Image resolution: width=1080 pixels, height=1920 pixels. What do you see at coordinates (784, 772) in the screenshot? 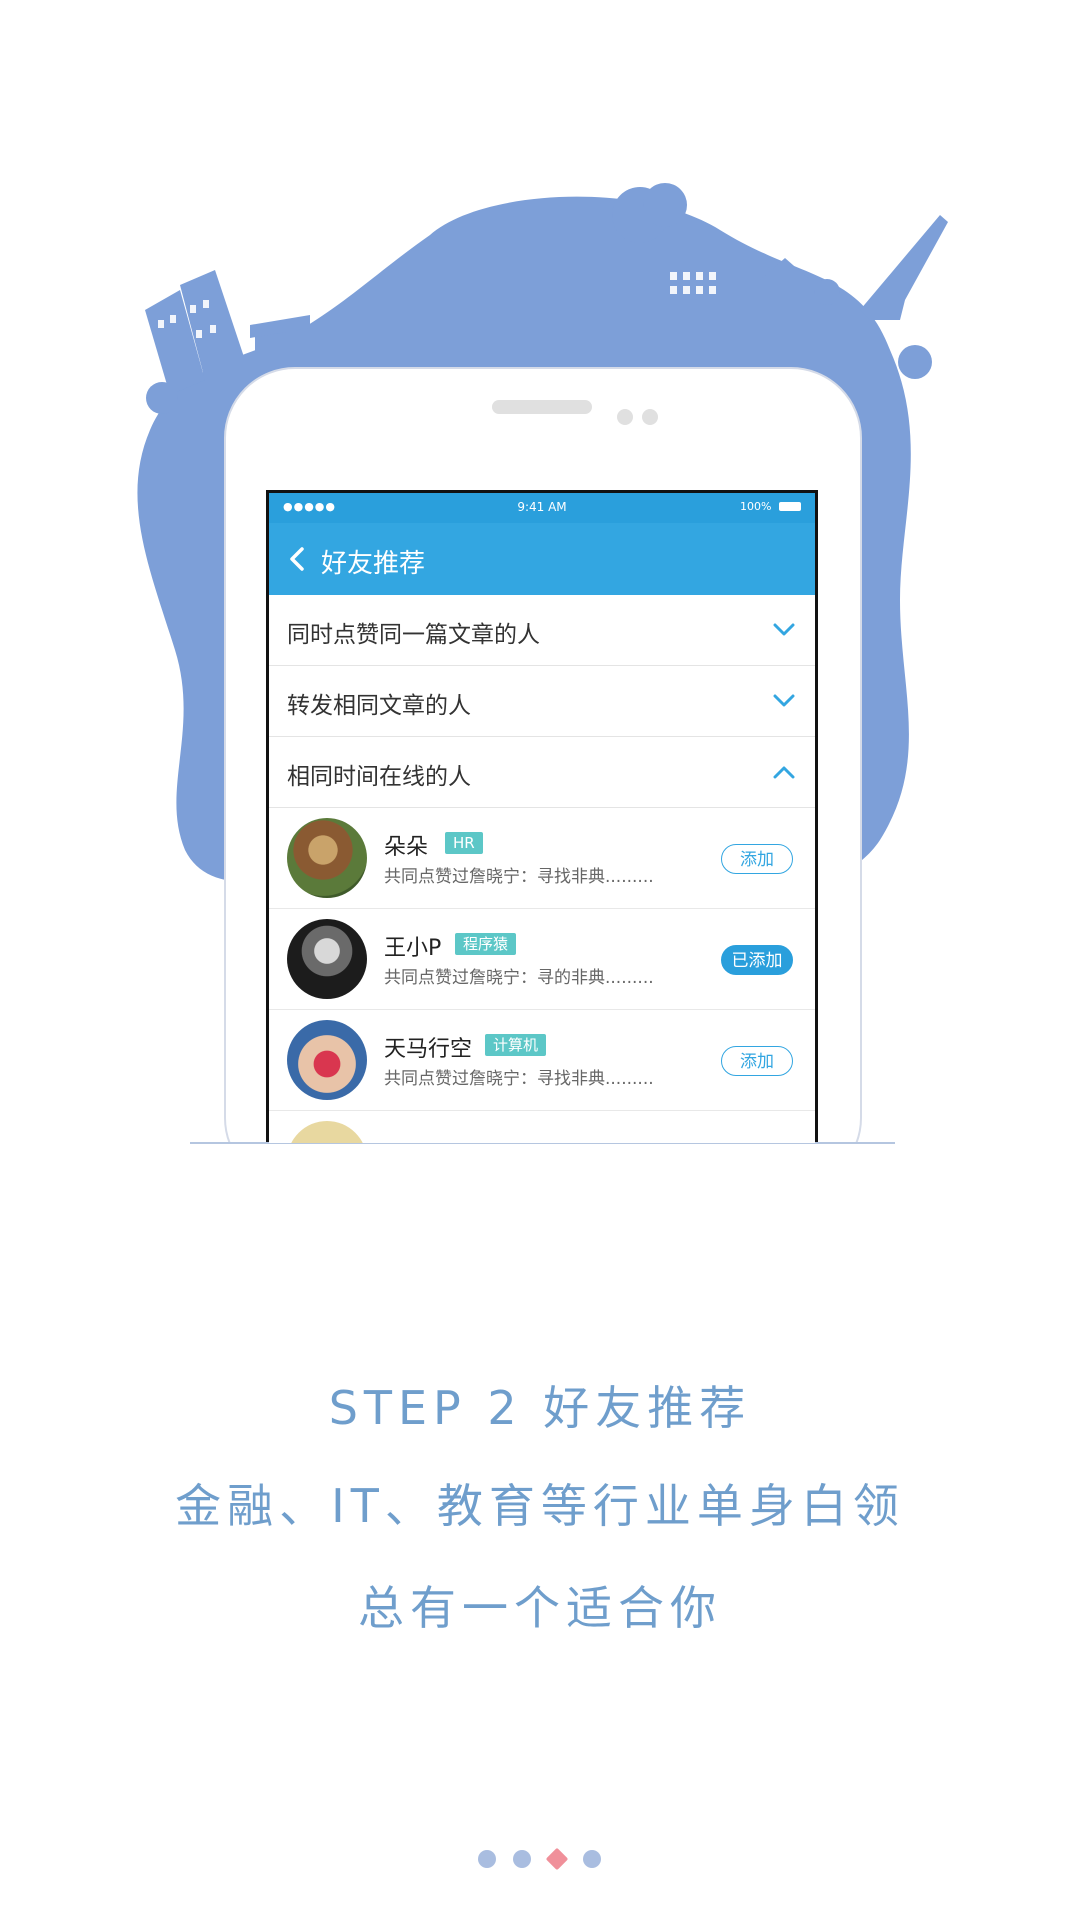
I see `chevron-up-icon` at bounding box center [784, 772].